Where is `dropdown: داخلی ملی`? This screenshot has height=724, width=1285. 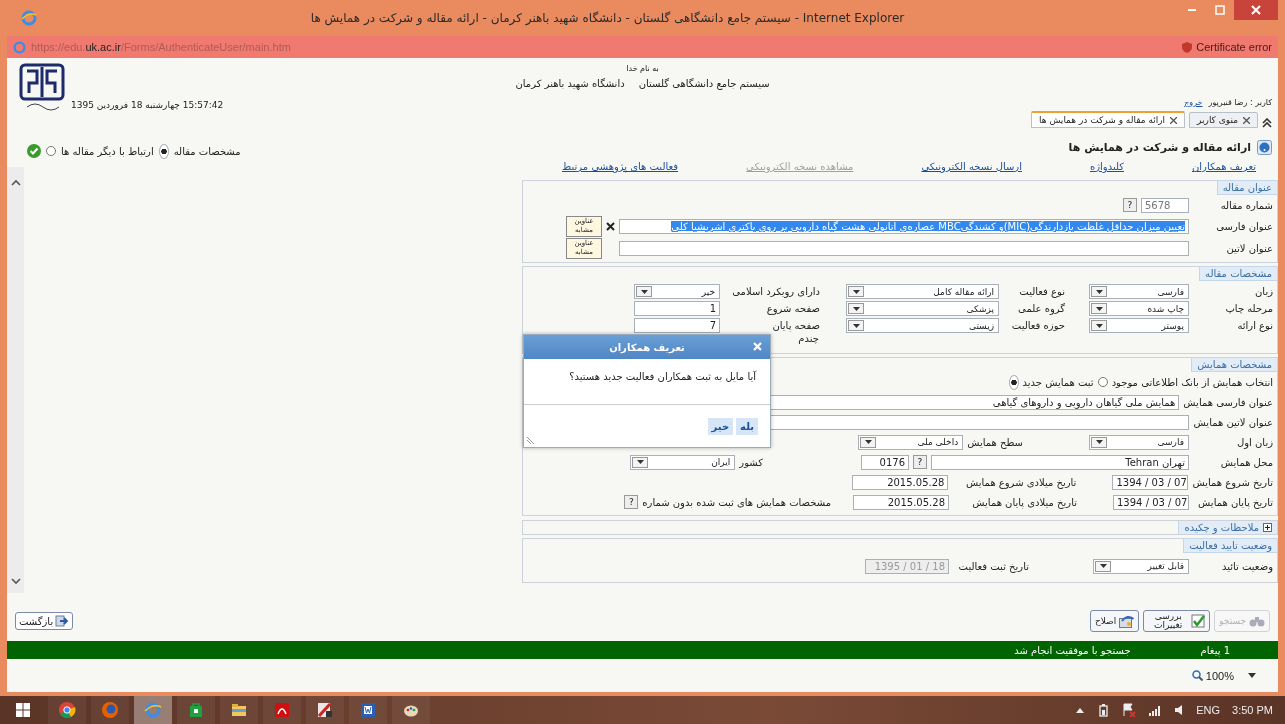
dropdown: داخلی ملی is located at coordinates (911, 442).